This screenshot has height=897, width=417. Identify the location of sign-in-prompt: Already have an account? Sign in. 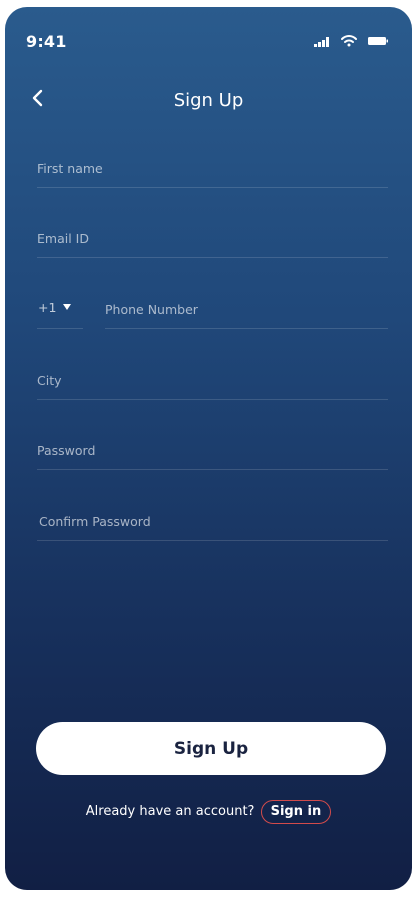
(208, 812).